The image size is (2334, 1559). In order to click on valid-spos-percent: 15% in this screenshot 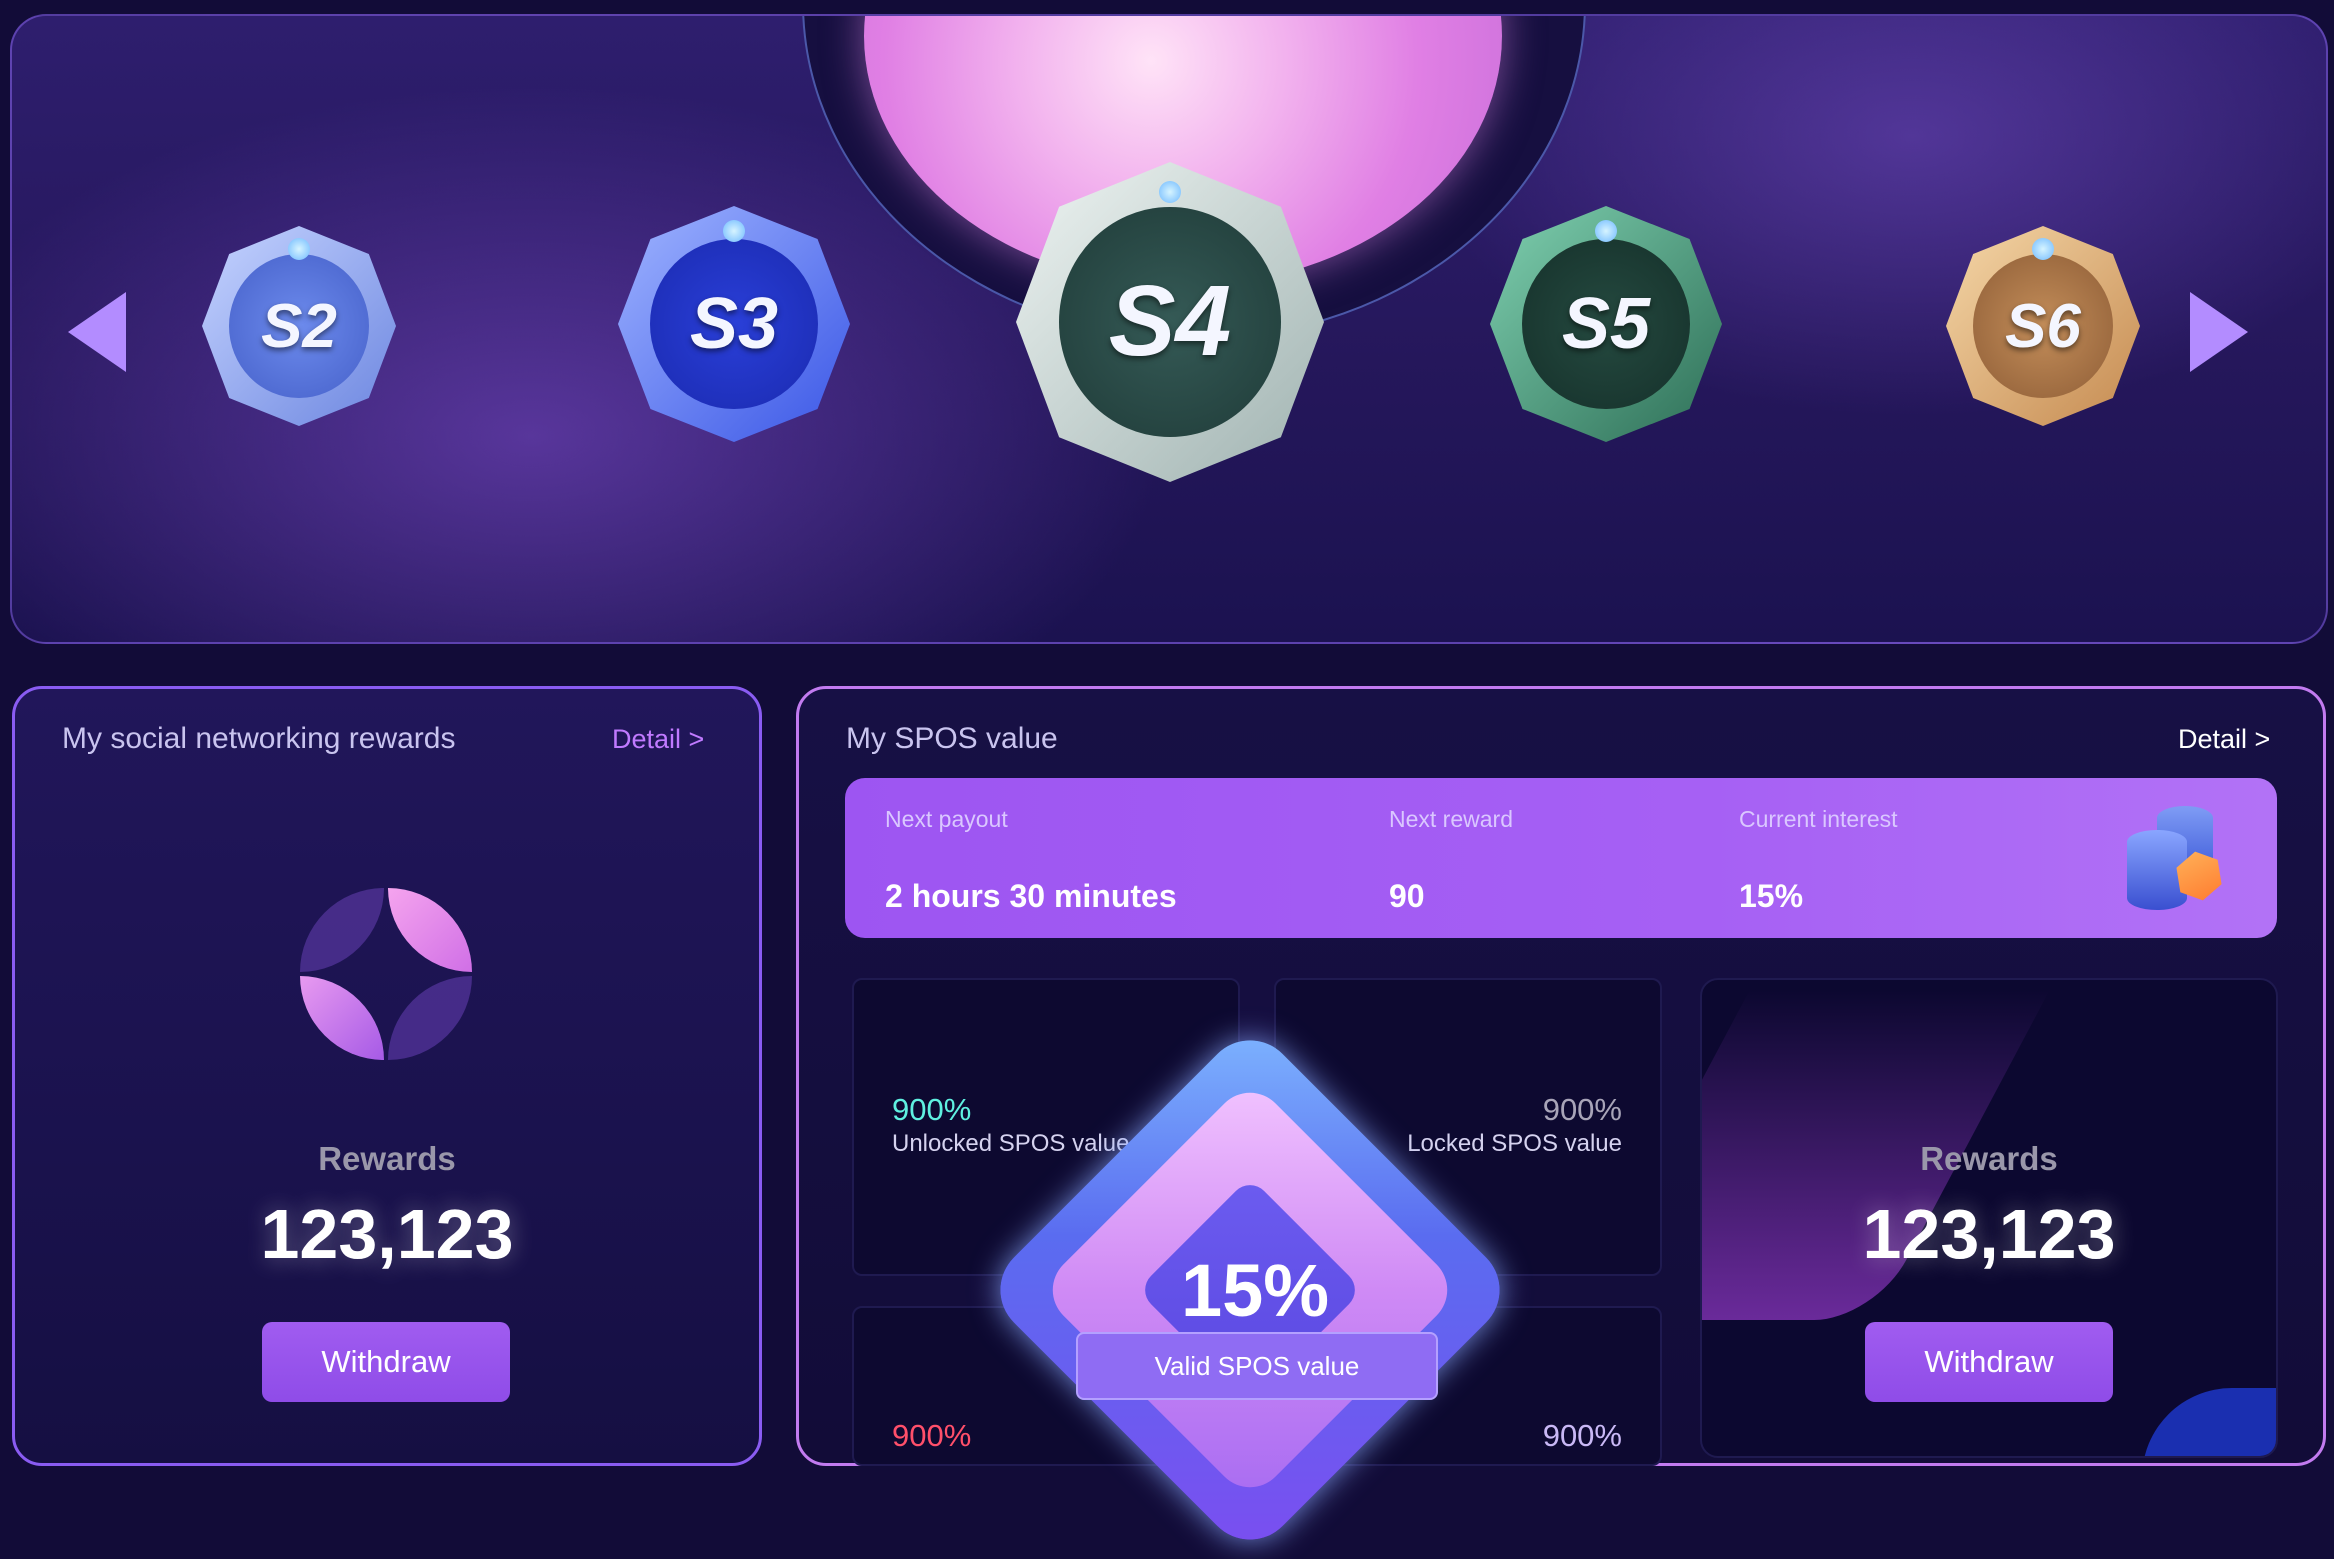, I will do `click(1255, 1290)`.